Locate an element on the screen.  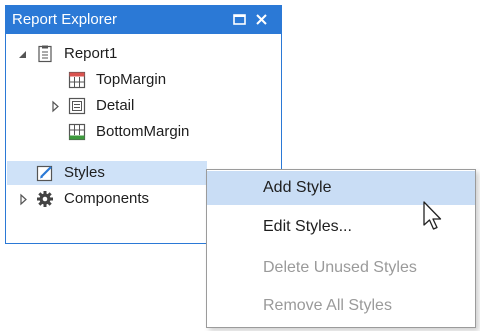
panel-title: Report Explorer is located at coordinates (65, 19).